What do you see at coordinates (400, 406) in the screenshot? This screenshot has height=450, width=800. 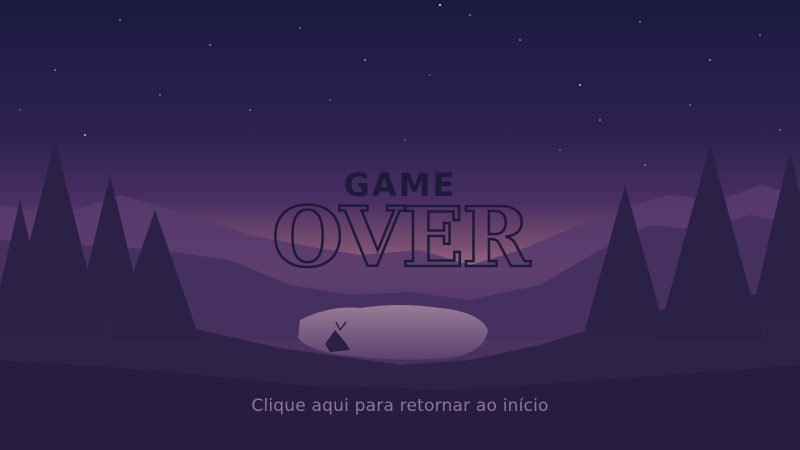 I see `return-to-start-link: Clique aqui para retornar ao início` at bounding box center [400, 406].